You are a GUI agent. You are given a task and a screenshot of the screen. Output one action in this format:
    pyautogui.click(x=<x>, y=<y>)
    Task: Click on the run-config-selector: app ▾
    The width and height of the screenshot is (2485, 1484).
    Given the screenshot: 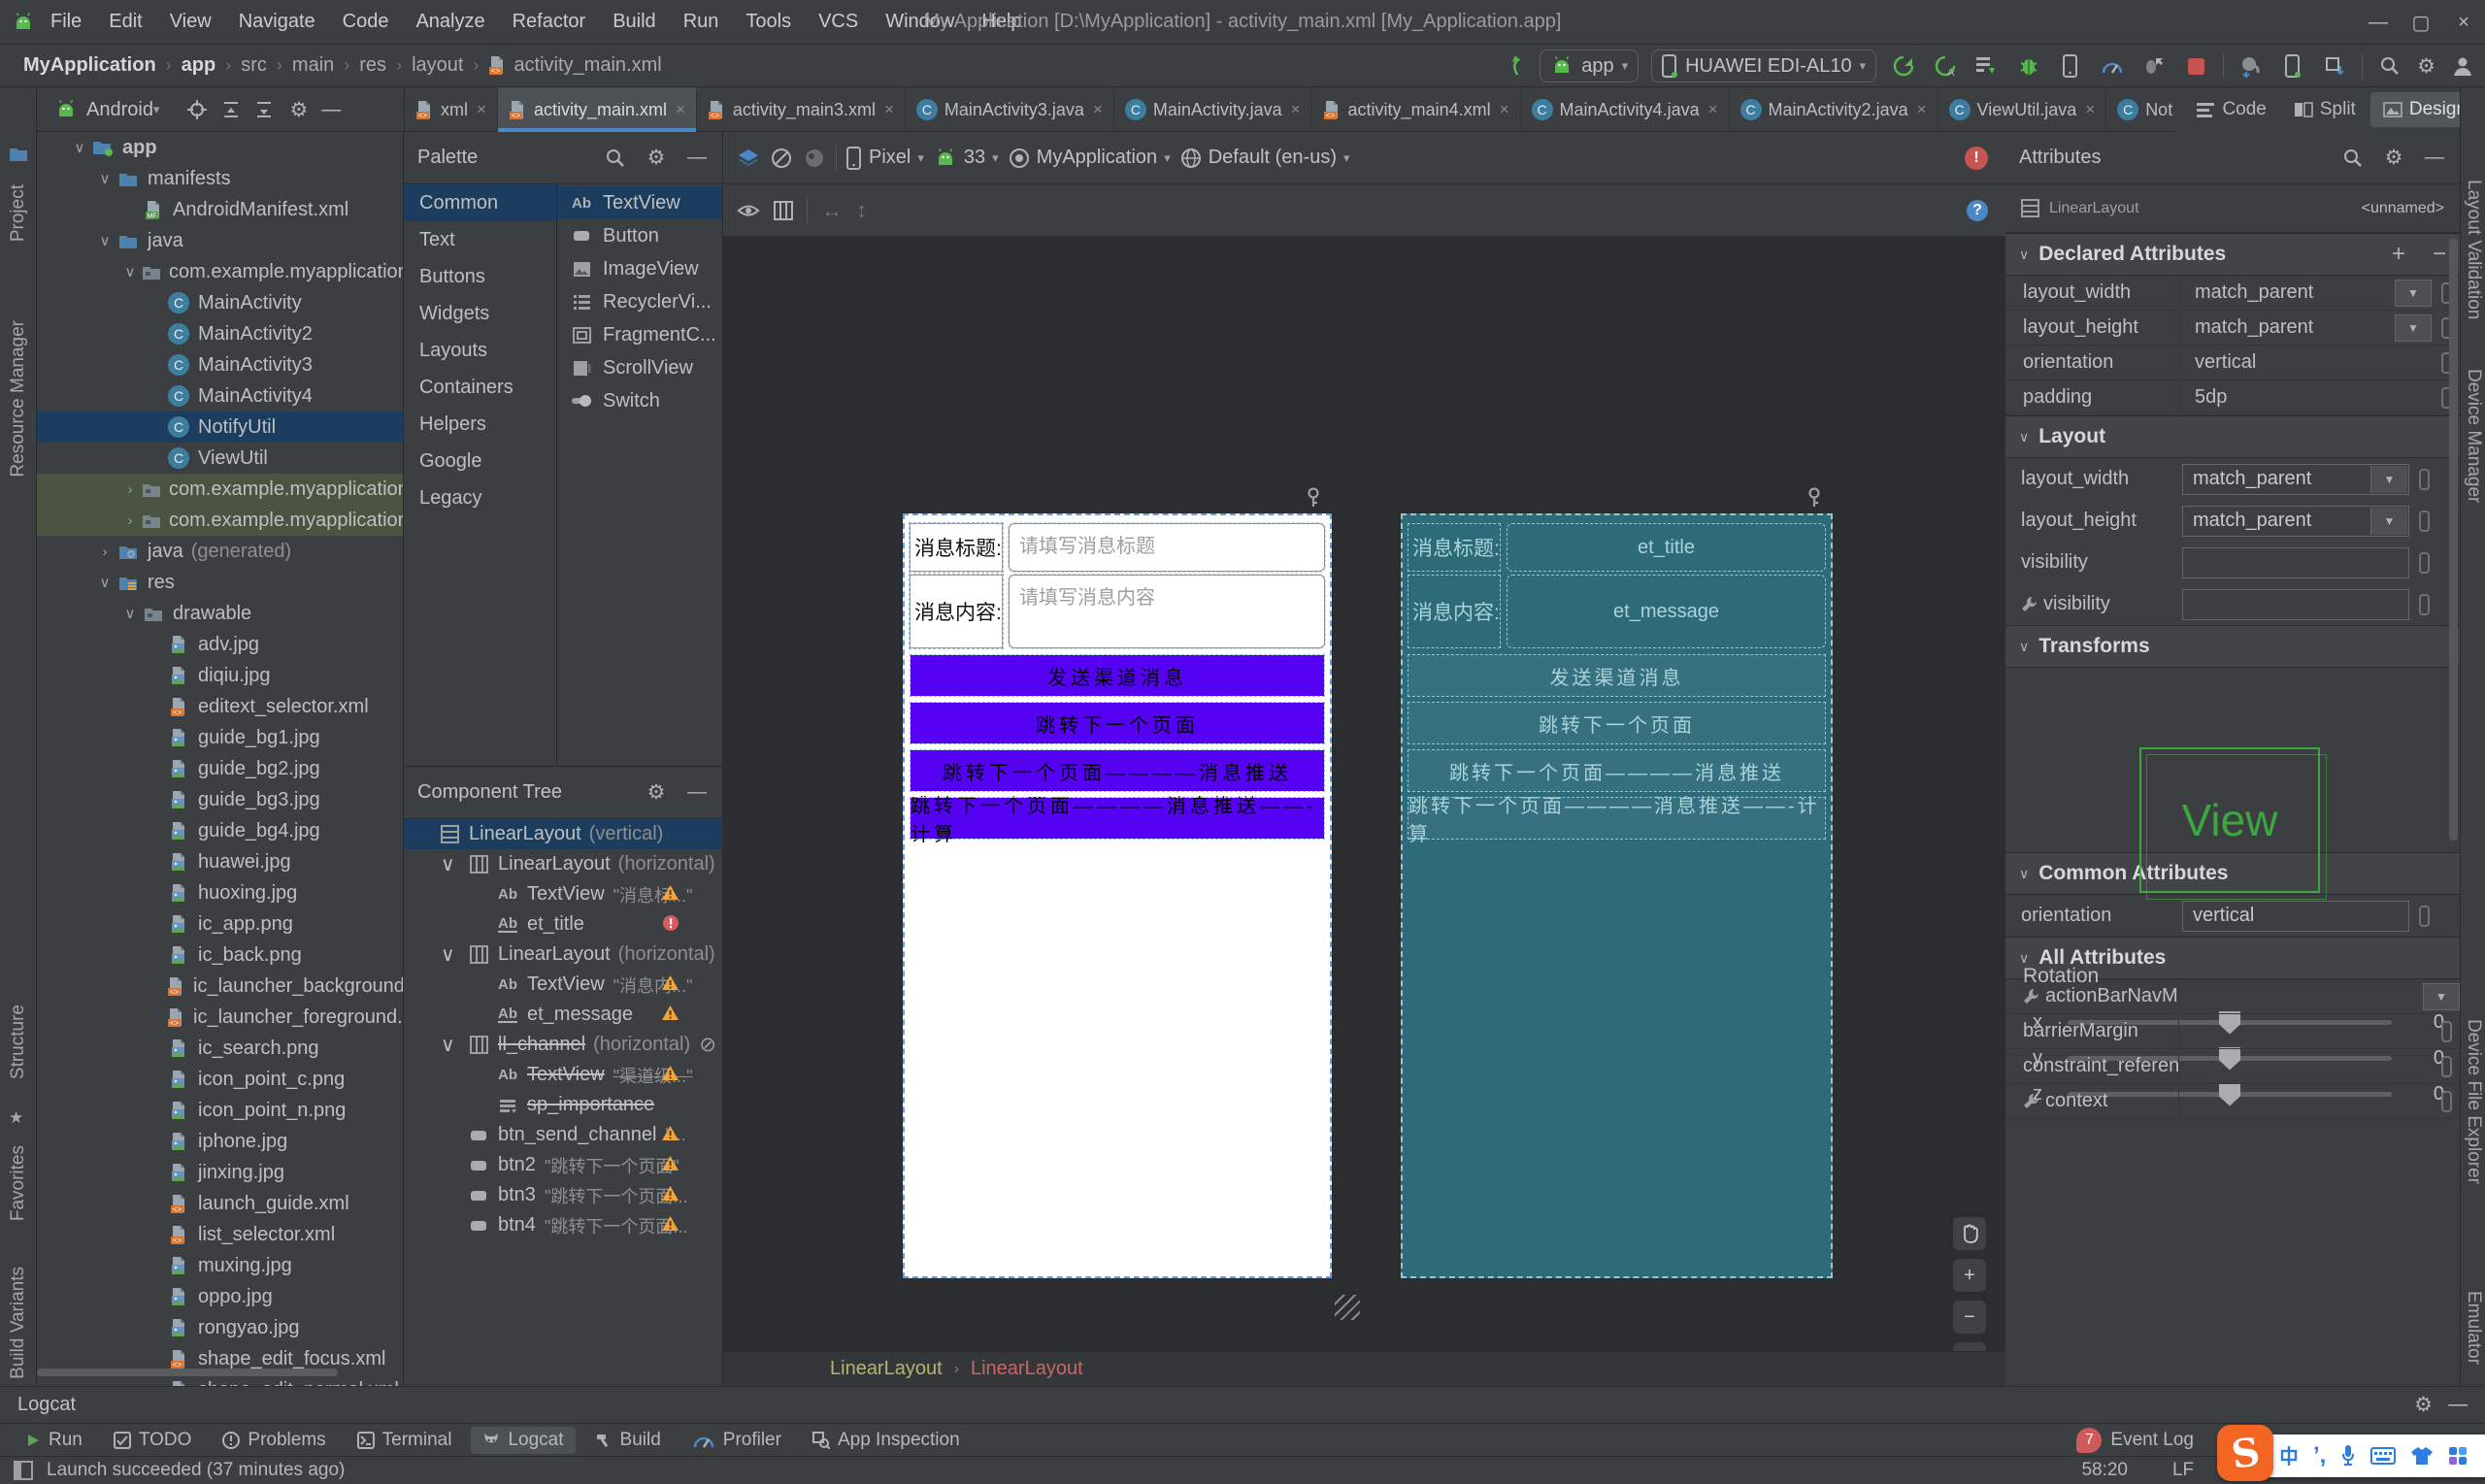 What is the action you would take?
    pyautogui.click(x=1590, y=65)
    